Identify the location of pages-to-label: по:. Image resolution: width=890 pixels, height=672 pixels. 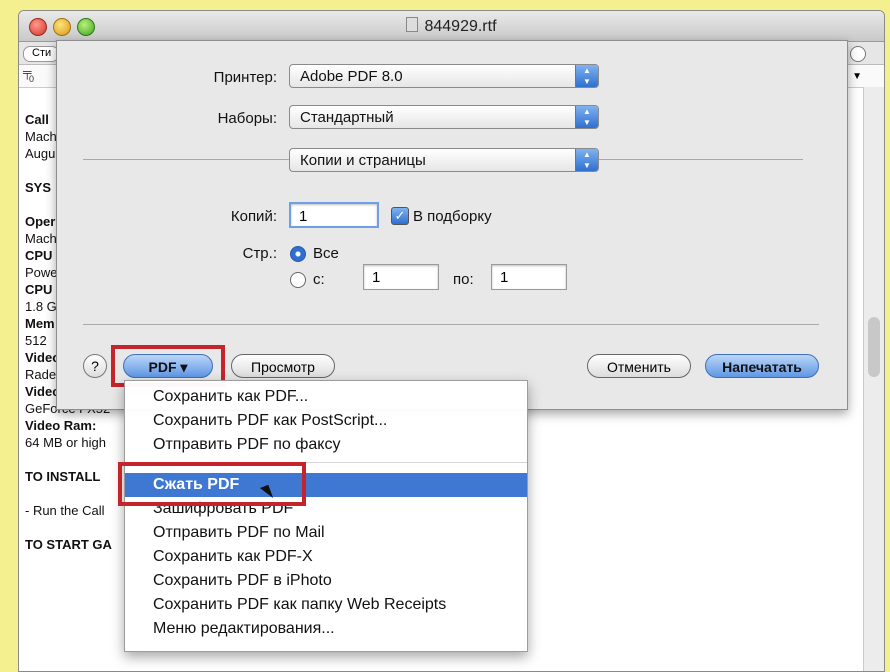
(463, 279).